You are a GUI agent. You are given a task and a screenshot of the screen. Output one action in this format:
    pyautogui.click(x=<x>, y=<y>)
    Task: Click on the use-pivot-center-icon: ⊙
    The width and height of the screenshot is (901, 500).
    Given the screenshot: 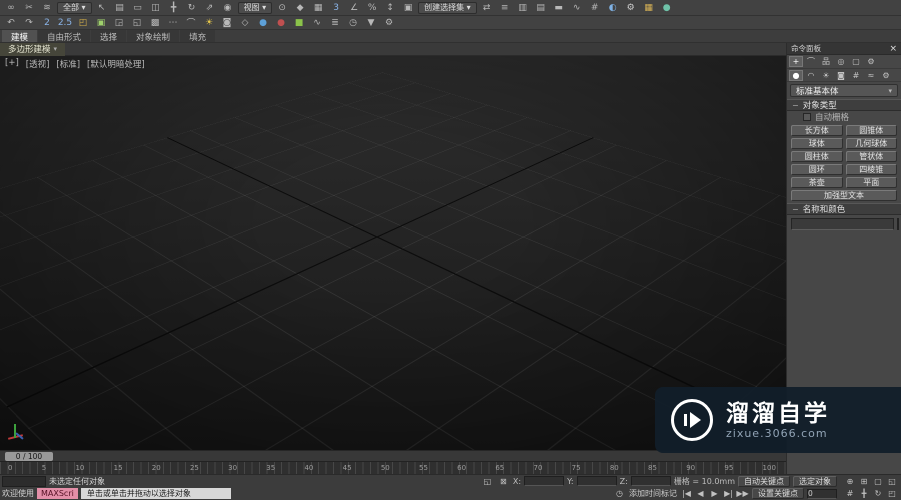 What is the action you would take?
    pyautogui.click(x=282, y=8)
    